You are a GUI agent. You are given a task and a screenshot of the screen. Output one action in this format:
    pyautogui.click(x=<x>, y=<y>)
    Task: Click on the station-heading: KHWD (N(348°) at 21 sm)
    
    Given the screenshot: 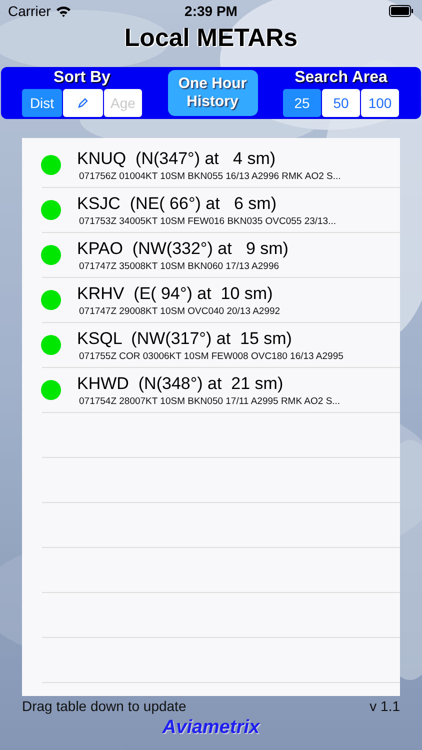 What is the action you would take?
    pyautogui.click(x=208, y=384)
    